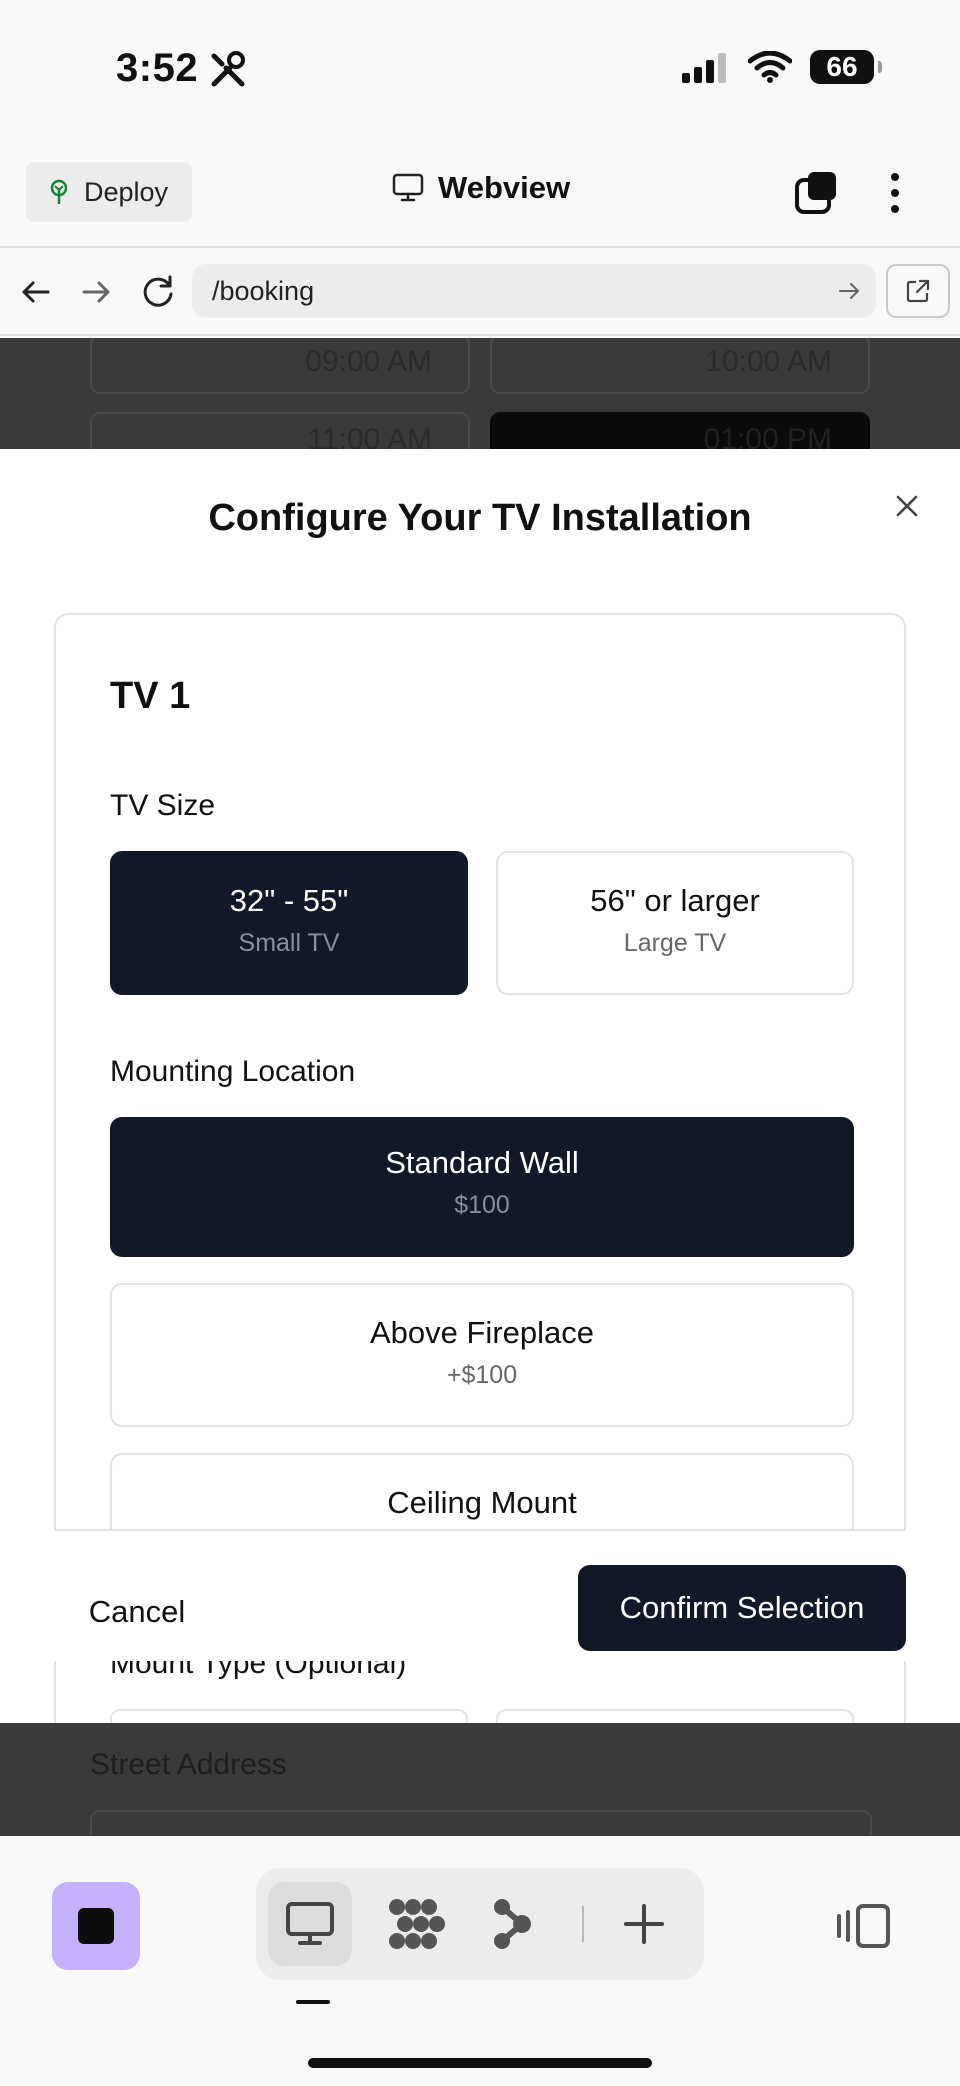  What do you see at coordinates (188, 1764) in the screenshot?
I see `street-address-label: Street Address` at bounding box center [188, 1764].